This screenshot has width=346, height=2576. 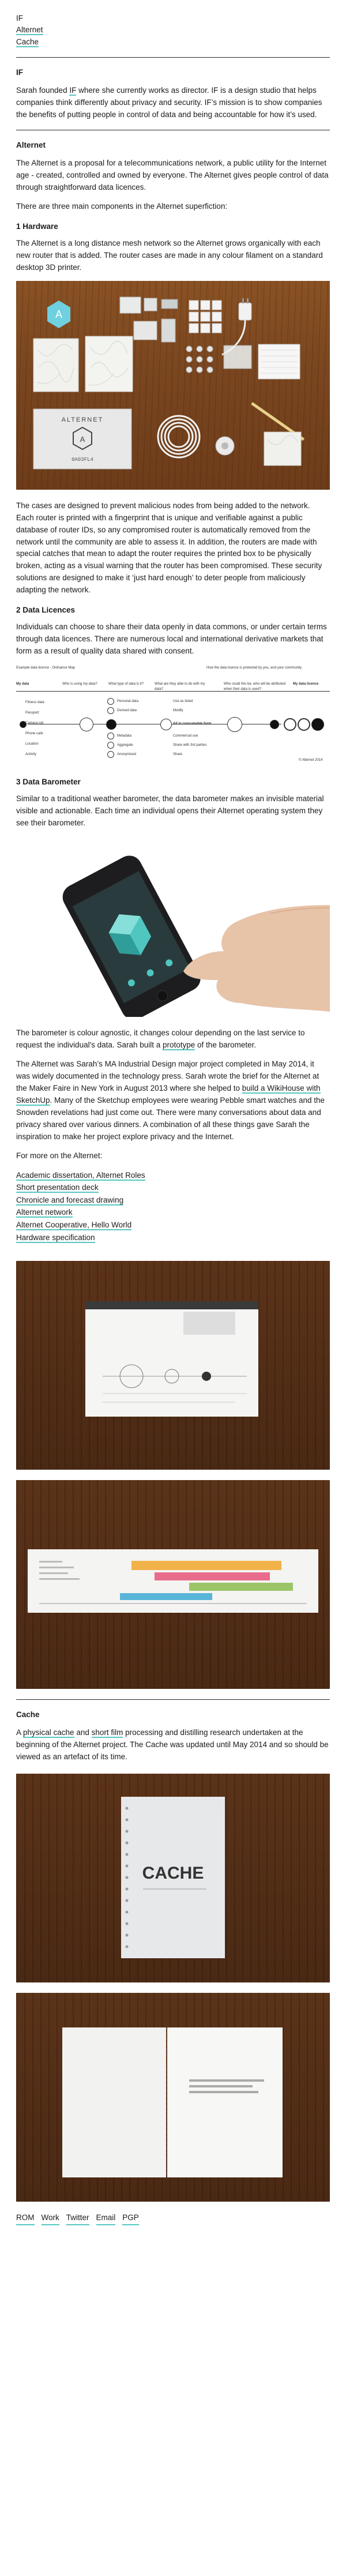 What do you see at coordinates (55, 1238) in the screenshot?
I see `hardware-spec-link: Hardware specification` at bounding box center [55, 1238].